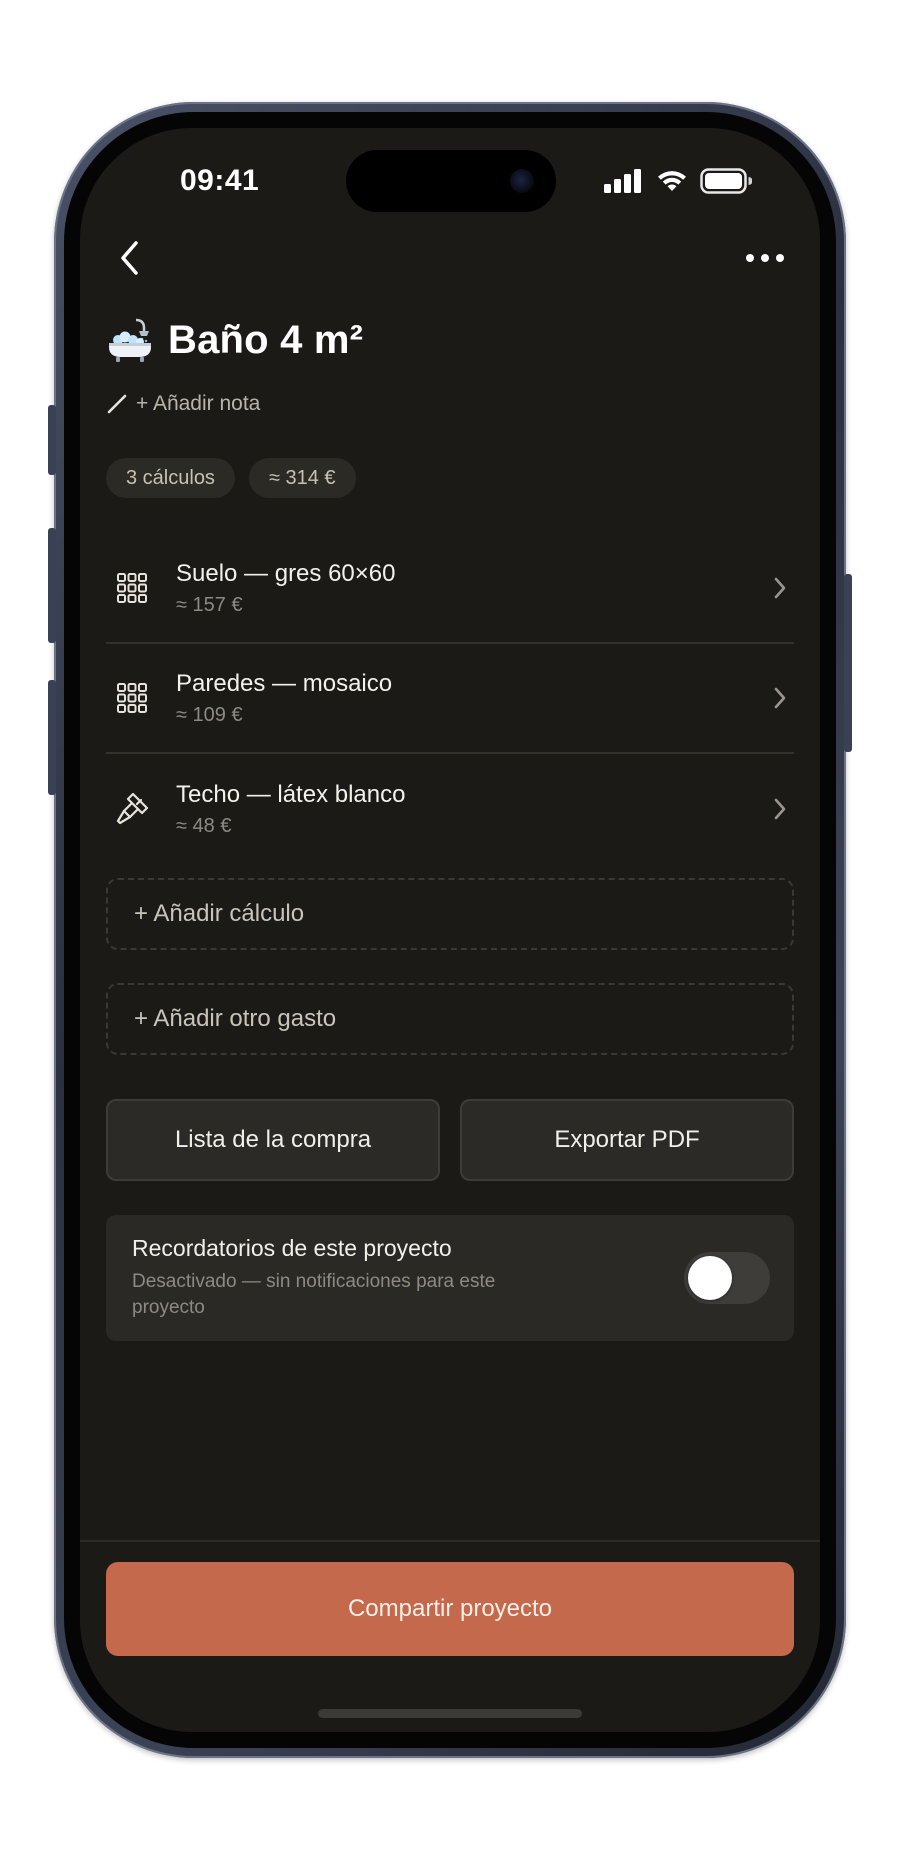 The width and height of the screenshot is (900, 1860). What do you see at coordinates (450, 914) in the screenshot?
I see `add-calculation-button: + Añadir cálculo` at bounding box center [450, 914].